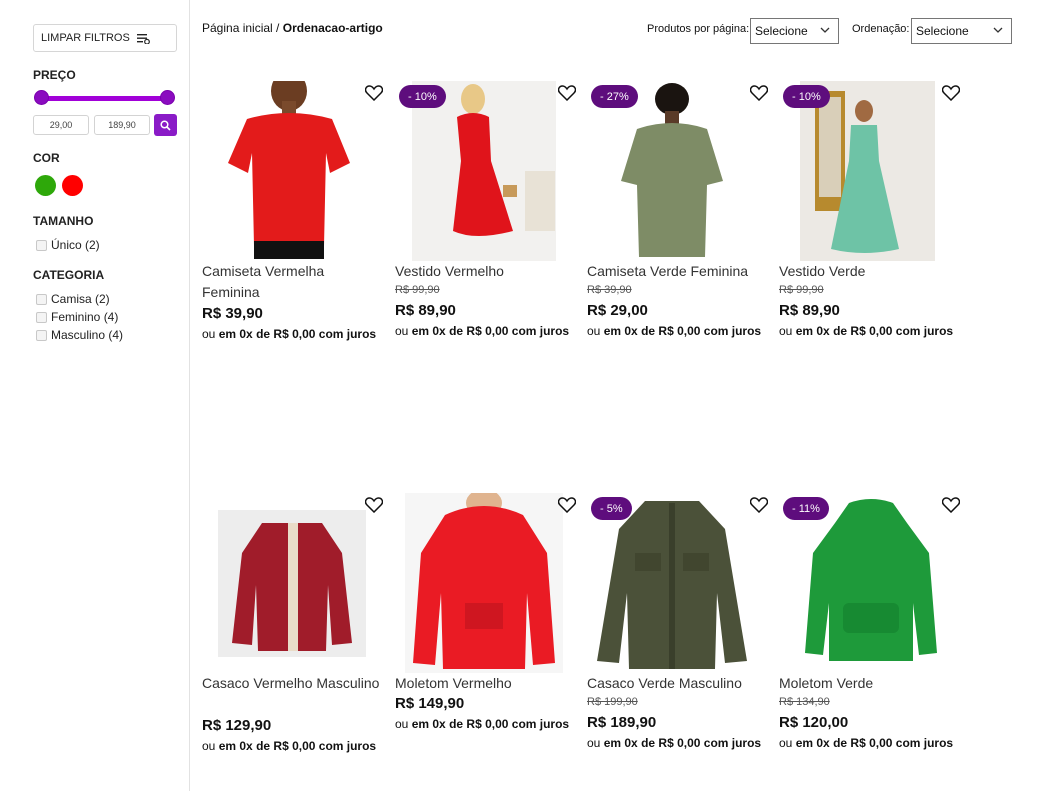 The width and height of the screenshot is (1038, 791). Describe the element at coordinates (41, 97) in the screenshot. I see `price-min-handle` at that location.